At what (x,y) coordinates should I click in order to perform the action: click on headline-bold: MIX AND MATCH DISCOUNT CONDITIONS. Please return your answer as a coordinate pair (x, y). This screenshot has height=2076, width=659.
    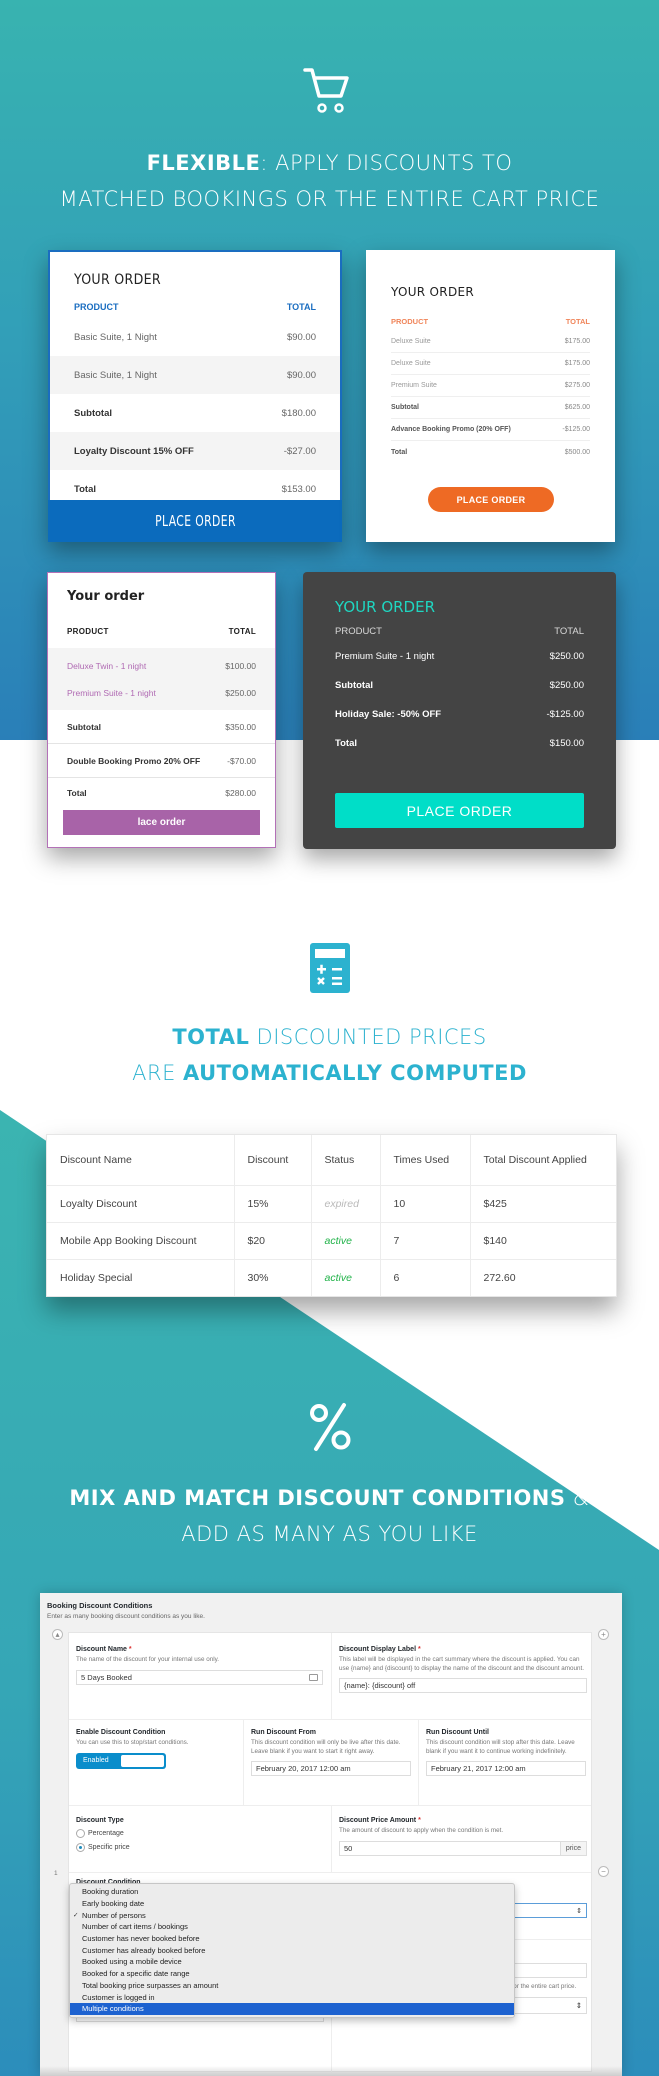
    Looking at the image, I should click on (317, 1498).